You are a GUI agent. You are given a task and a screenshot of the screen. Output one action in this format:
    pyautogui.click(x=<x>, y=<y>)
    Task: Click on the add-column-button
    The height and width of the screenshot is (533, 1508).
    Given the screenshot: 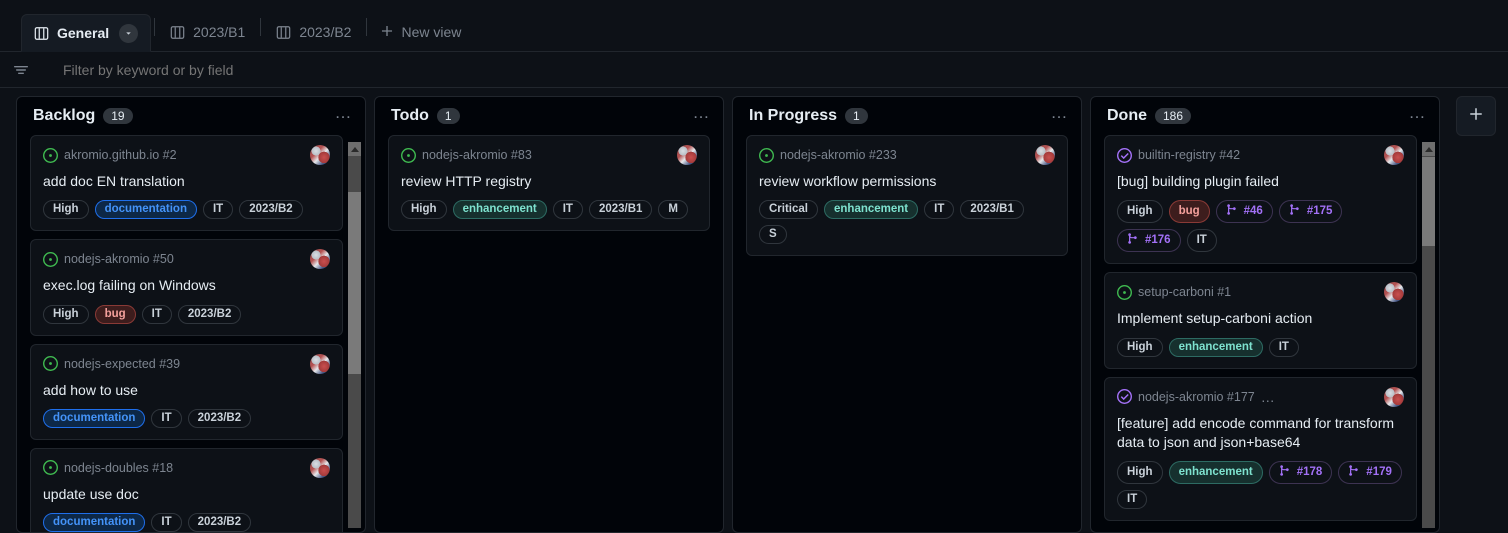 What is the action you would take?
    pyautogui.click(x=1476, y=116)
    